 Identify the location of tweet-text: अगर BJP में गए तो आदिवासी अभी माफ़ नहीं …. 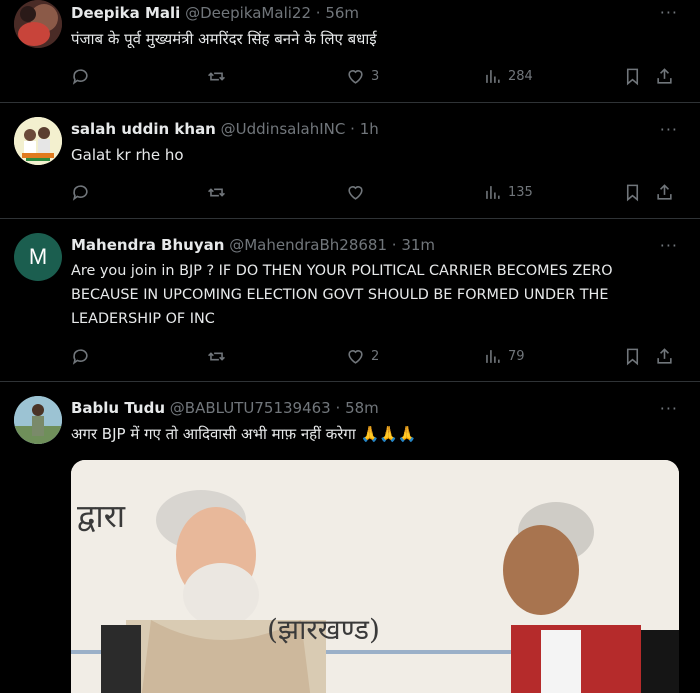
(244, 434).